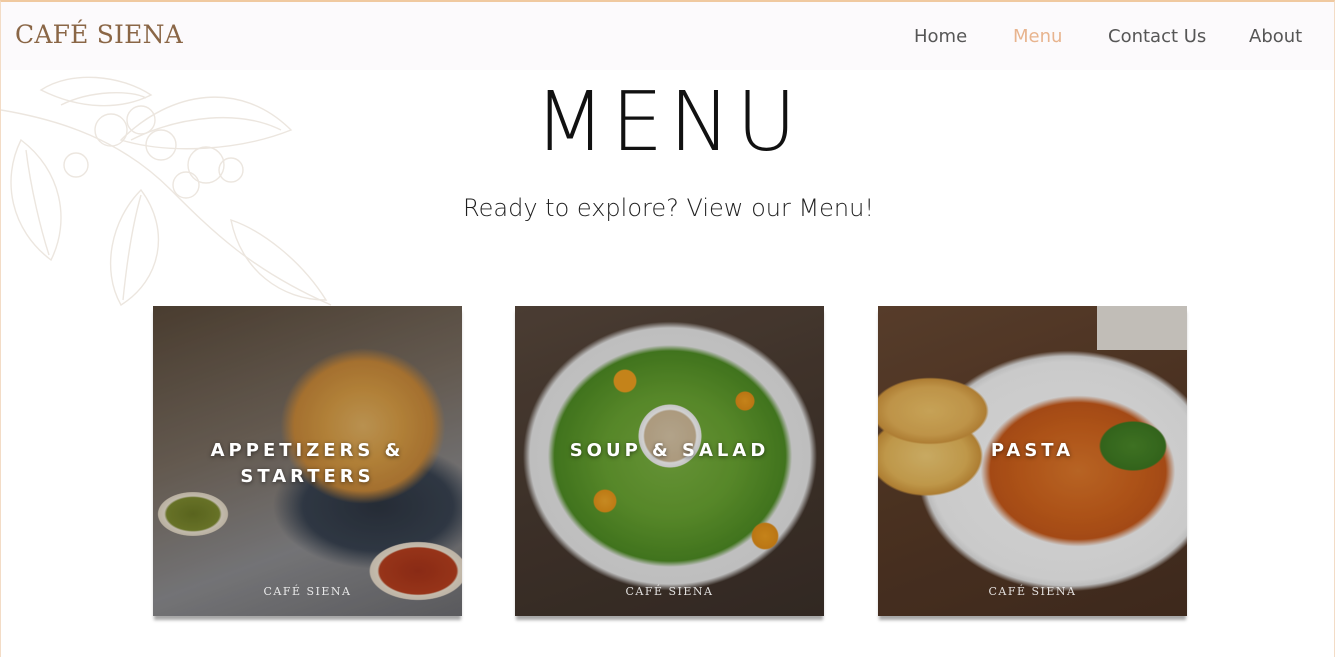 The height and width of the screenshot is (657, 1335). I want to click on menu-card-pasta: PASTA CAFÉ SIENA, so click(1032, 461).